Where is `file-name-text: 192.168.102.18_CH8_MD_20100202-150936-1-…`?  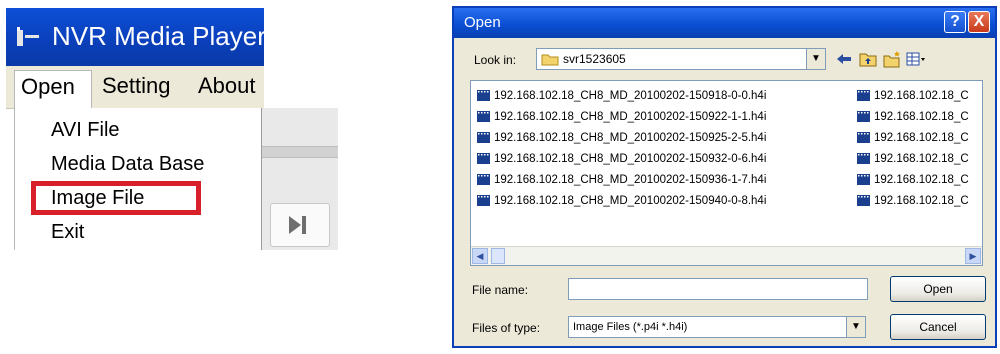 file-name-text: 192.168.102.18_CH8_MD_20100202-150936-1-… is located at coordinates (630, 180).